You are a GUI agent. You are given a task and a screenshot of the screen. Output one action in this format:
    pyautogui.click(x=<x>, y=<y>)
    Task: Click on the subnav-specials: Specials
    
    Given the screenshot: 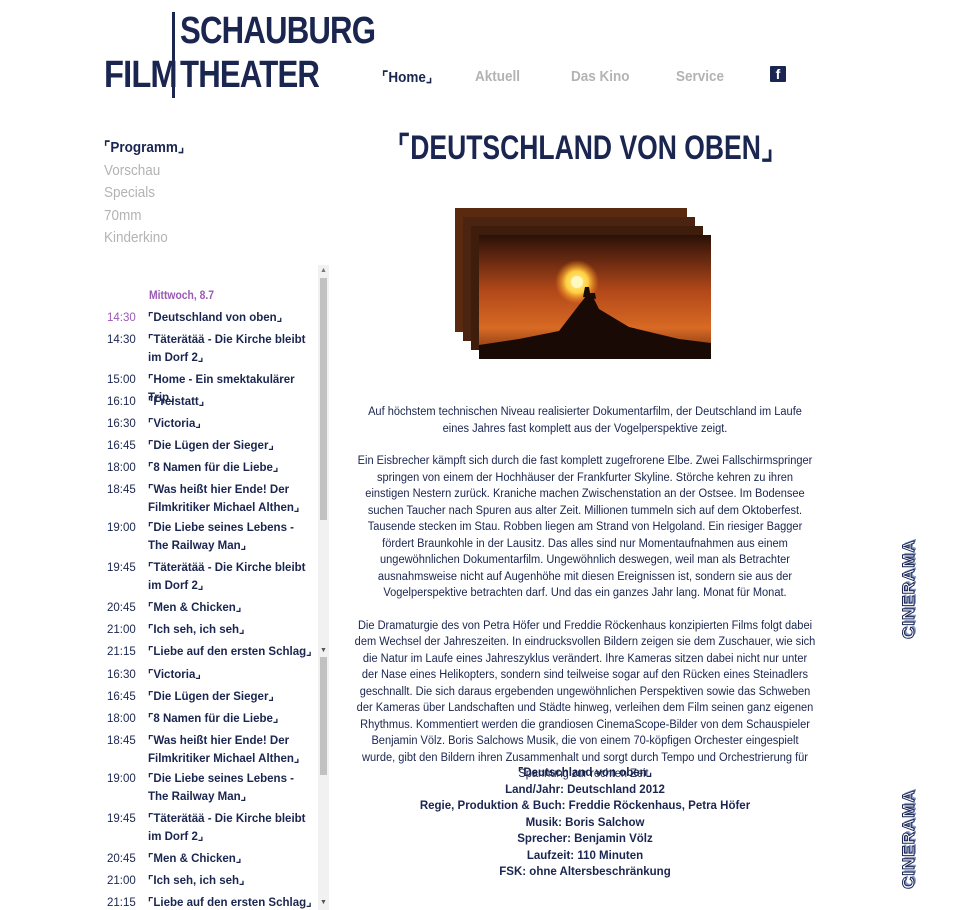 What is the action you would take?
    pyautogui.click(x=144, y=193)
    